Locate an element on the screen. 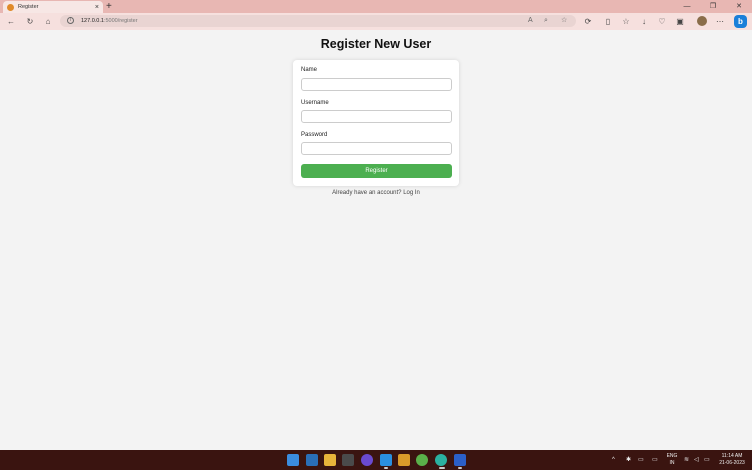 This screenshot has height=470, width=752. file-explorer-icon is located at coordinates (330, 460).